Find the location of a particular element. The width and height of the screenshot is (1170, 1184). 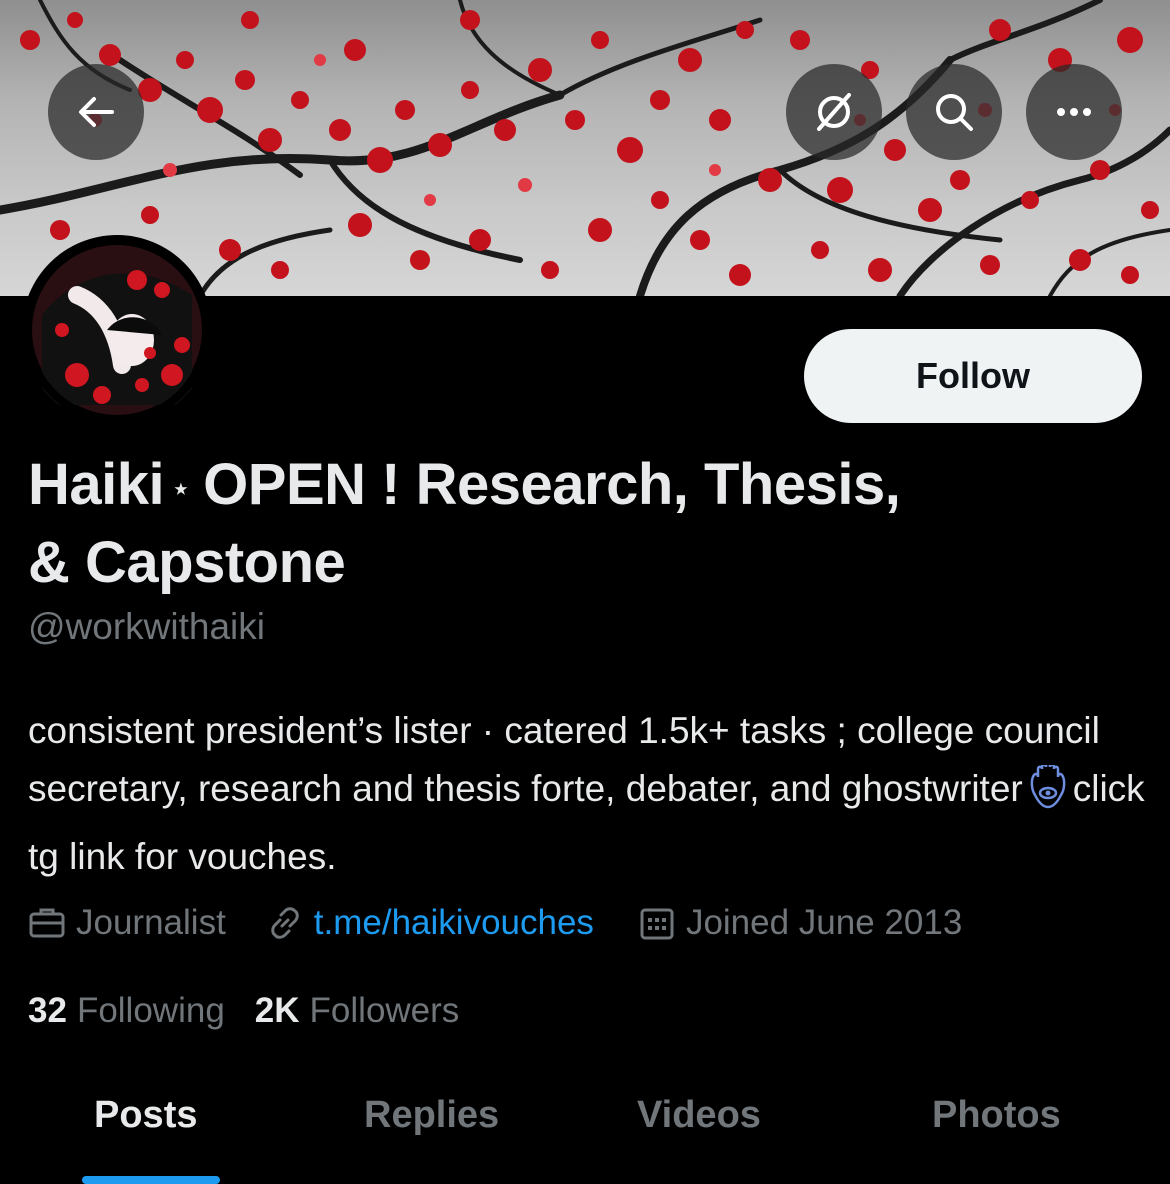

website-link: t.me/haikivouches is located at coordinates (454, 923).